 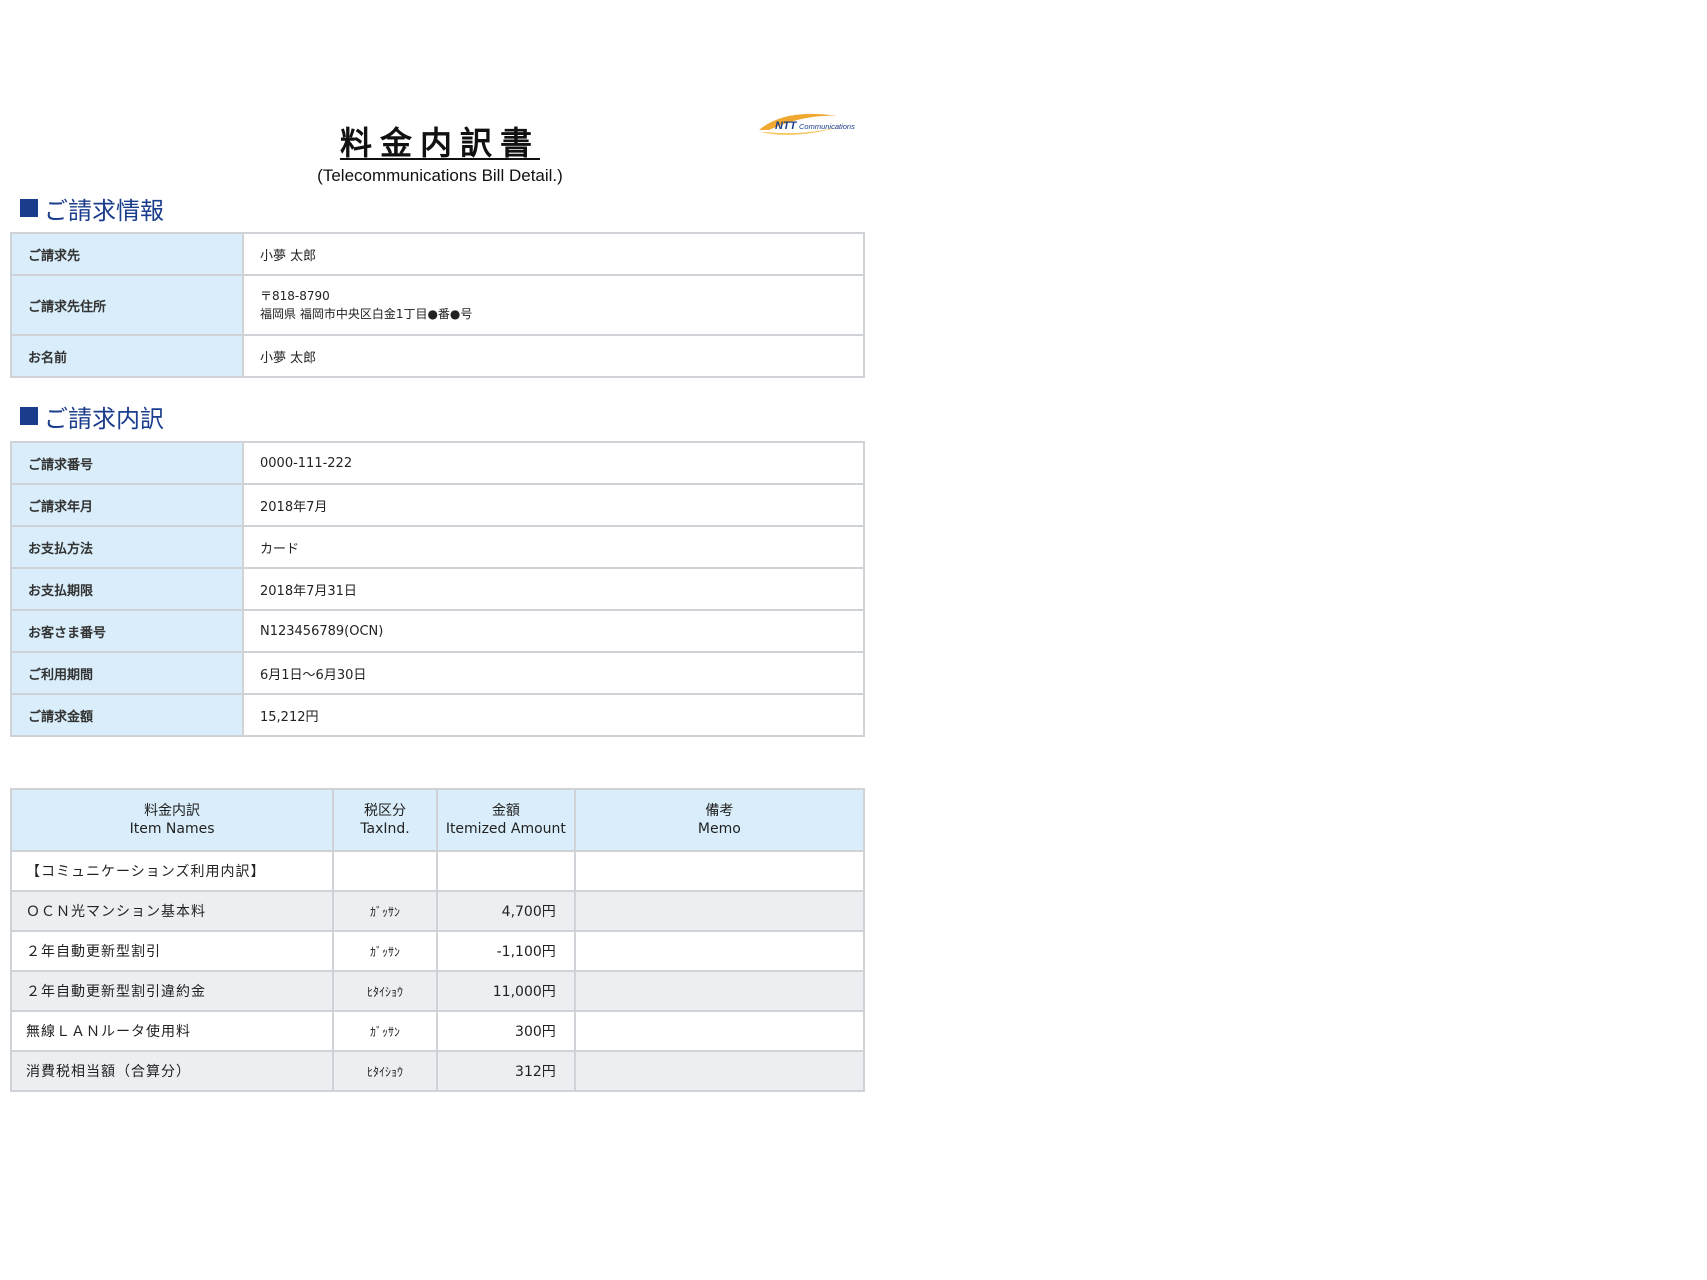 What do you see at coordinates (172, 911) in the screenshot?
I see `item-name: ＯＣＮ光マンション基本料` at bounding box center [172, 911].